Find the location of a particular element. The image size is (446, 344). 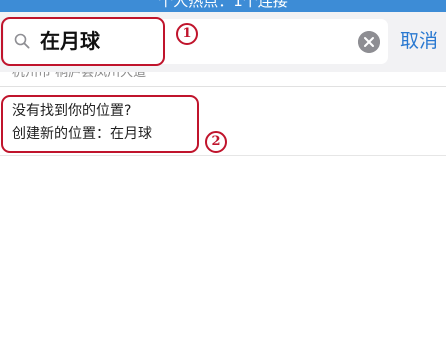

annotation-marker-1: 1 is located at coordinates (187, 34).